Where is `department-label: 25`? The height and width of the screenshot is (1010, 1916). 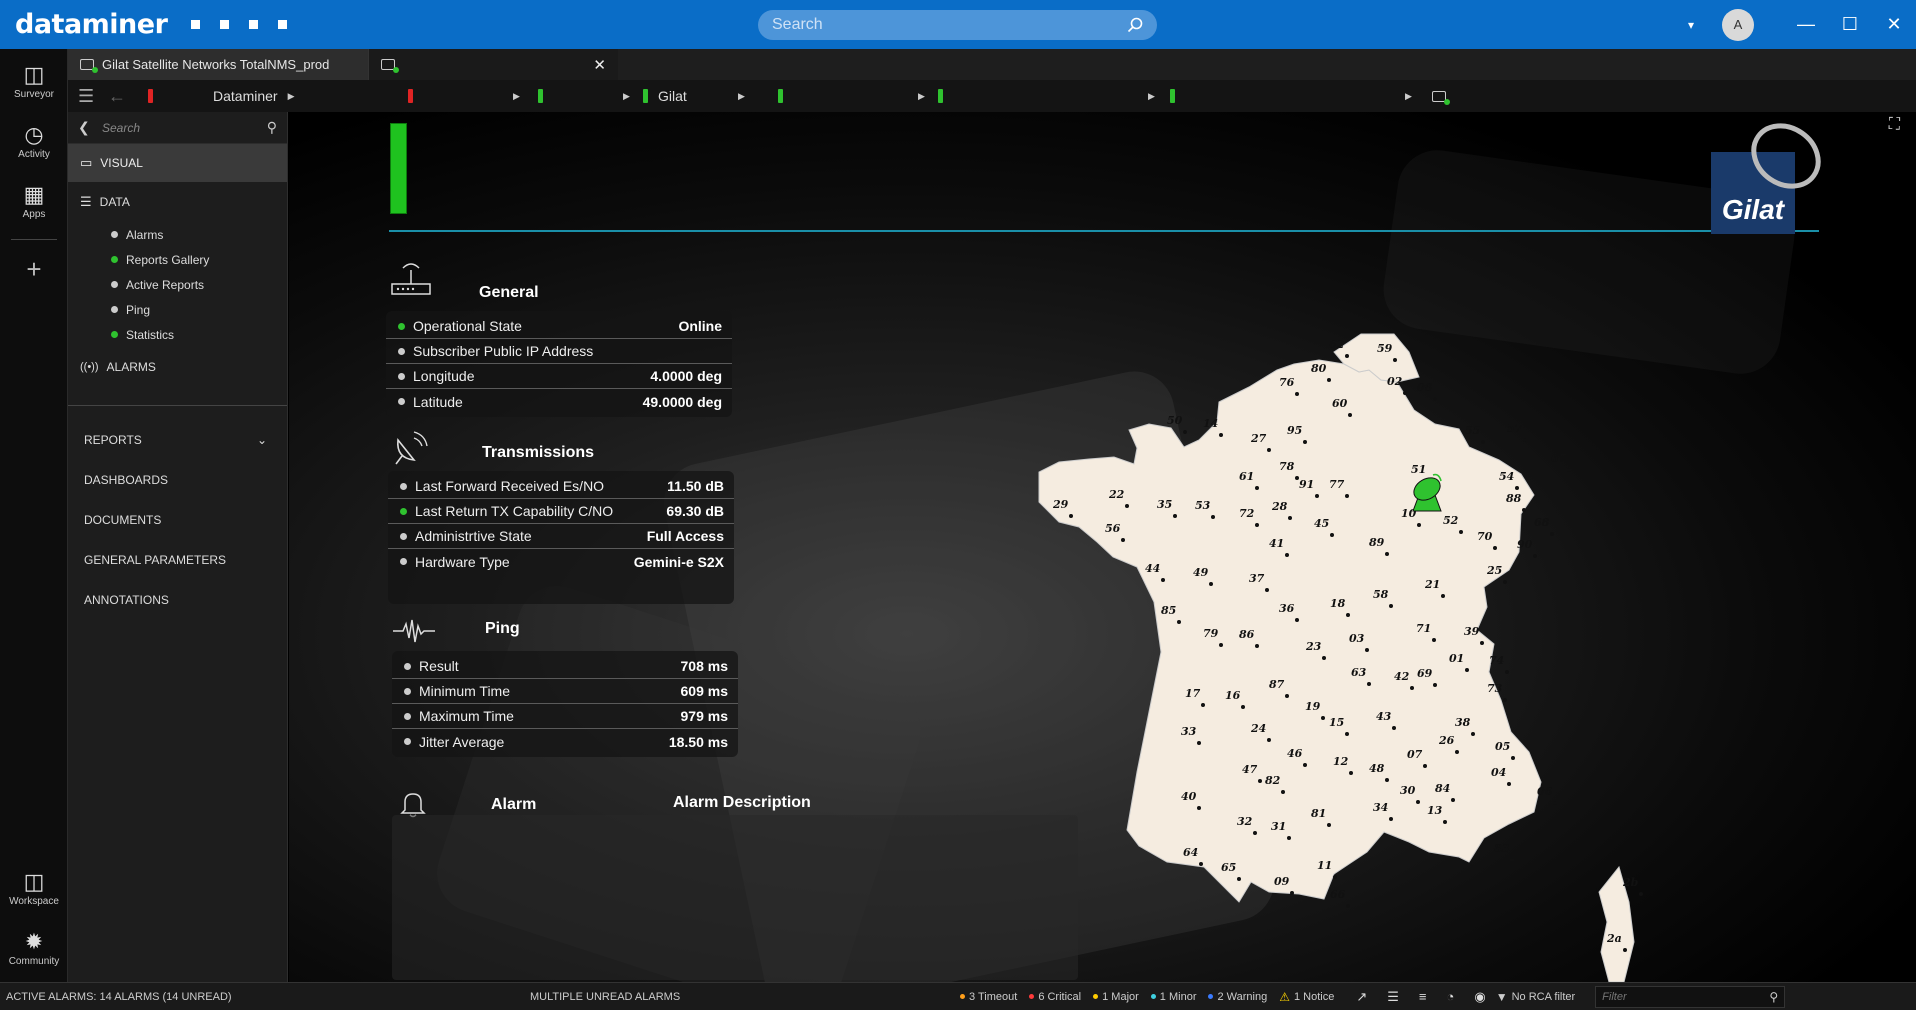 department-label: 25 is located at coordinates (1494, 570).